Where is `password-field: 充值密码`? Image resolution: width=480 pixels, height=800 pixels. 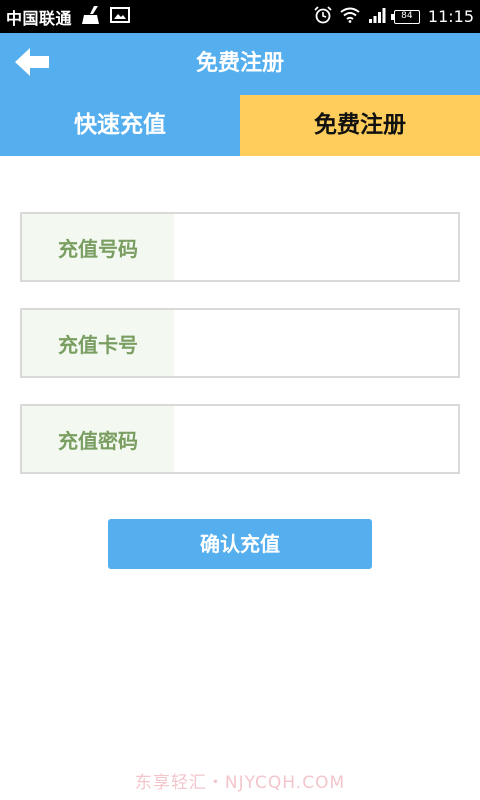
password-field: 充值密码 is located at coordinates (240, 439).